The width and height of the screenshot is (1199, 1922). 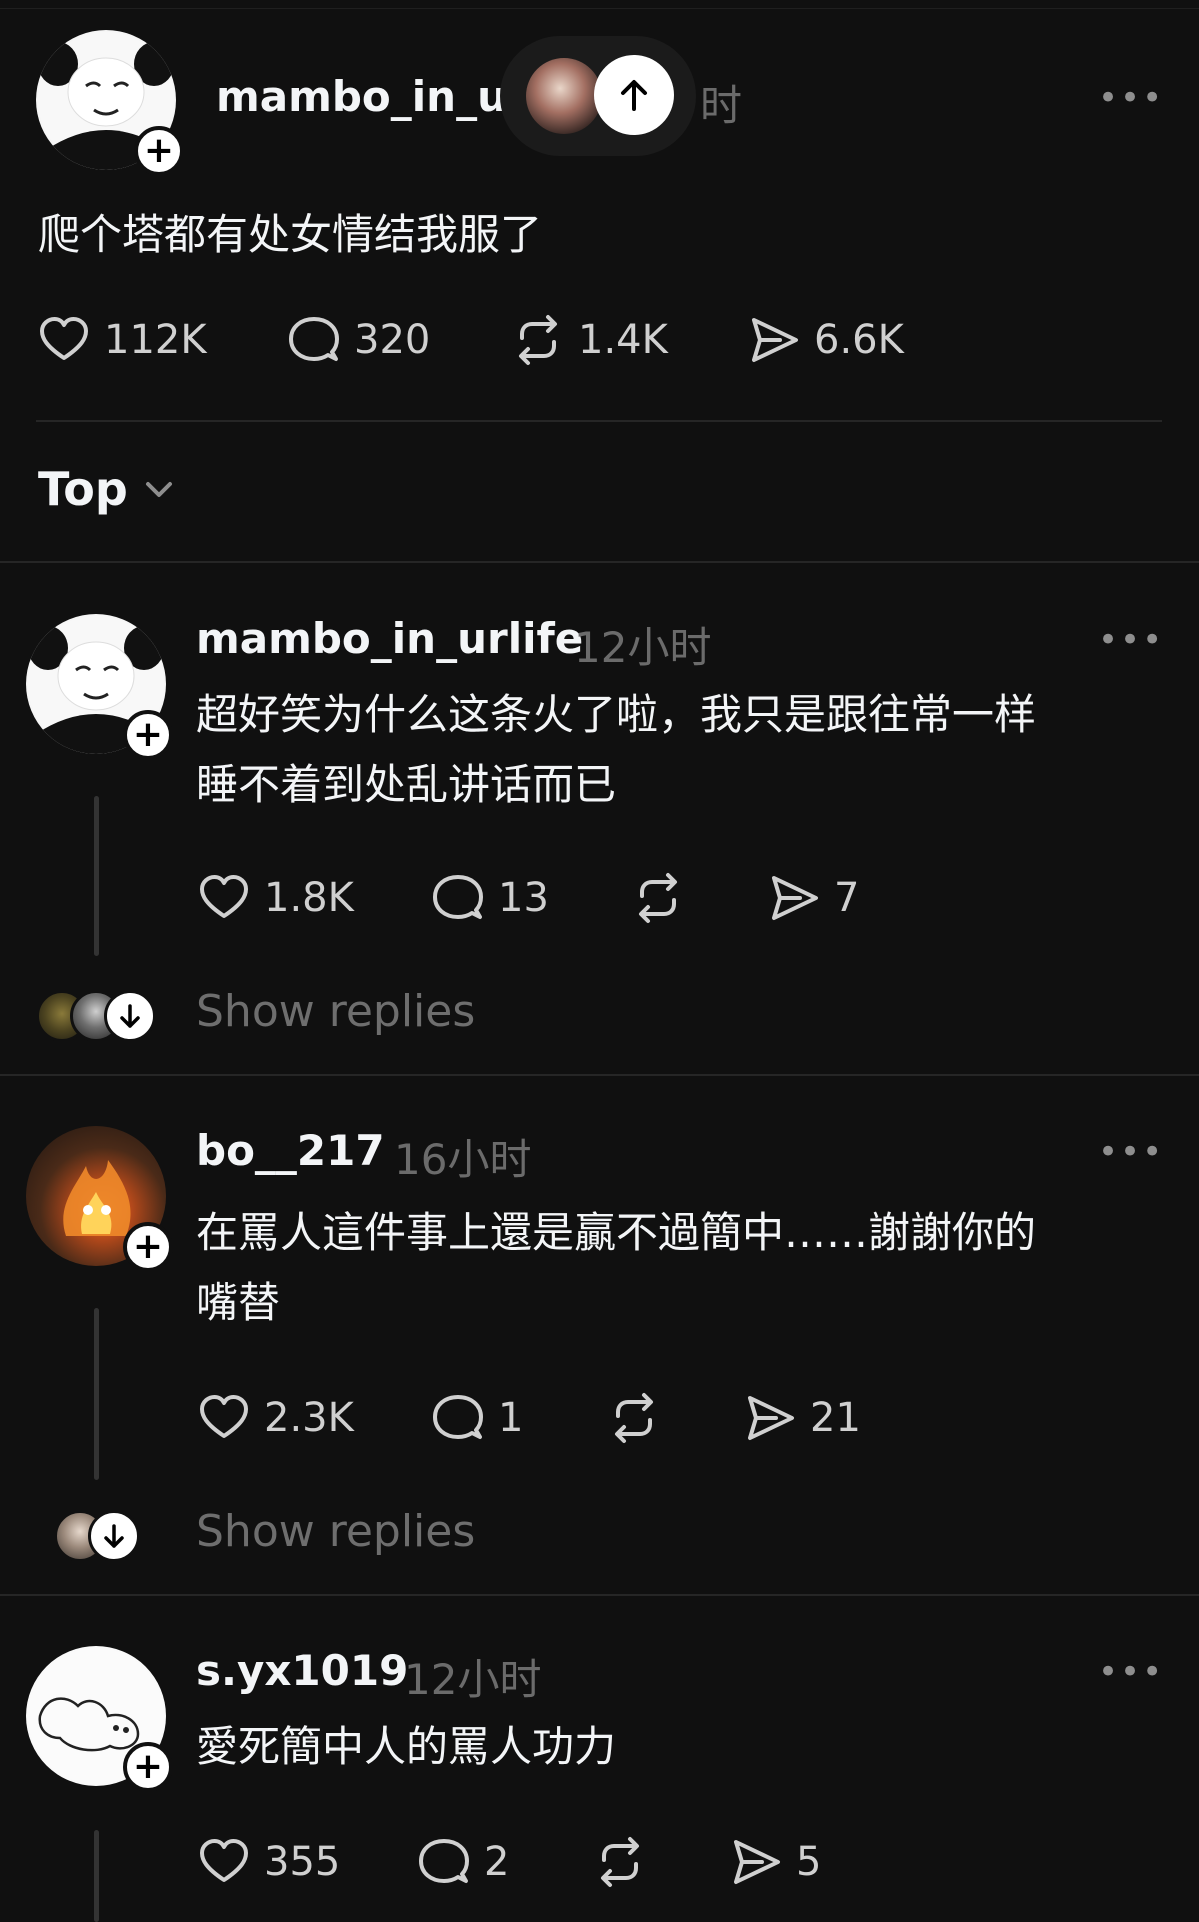 I want to click on comment-count: 1, so click(x=511, y=1418).